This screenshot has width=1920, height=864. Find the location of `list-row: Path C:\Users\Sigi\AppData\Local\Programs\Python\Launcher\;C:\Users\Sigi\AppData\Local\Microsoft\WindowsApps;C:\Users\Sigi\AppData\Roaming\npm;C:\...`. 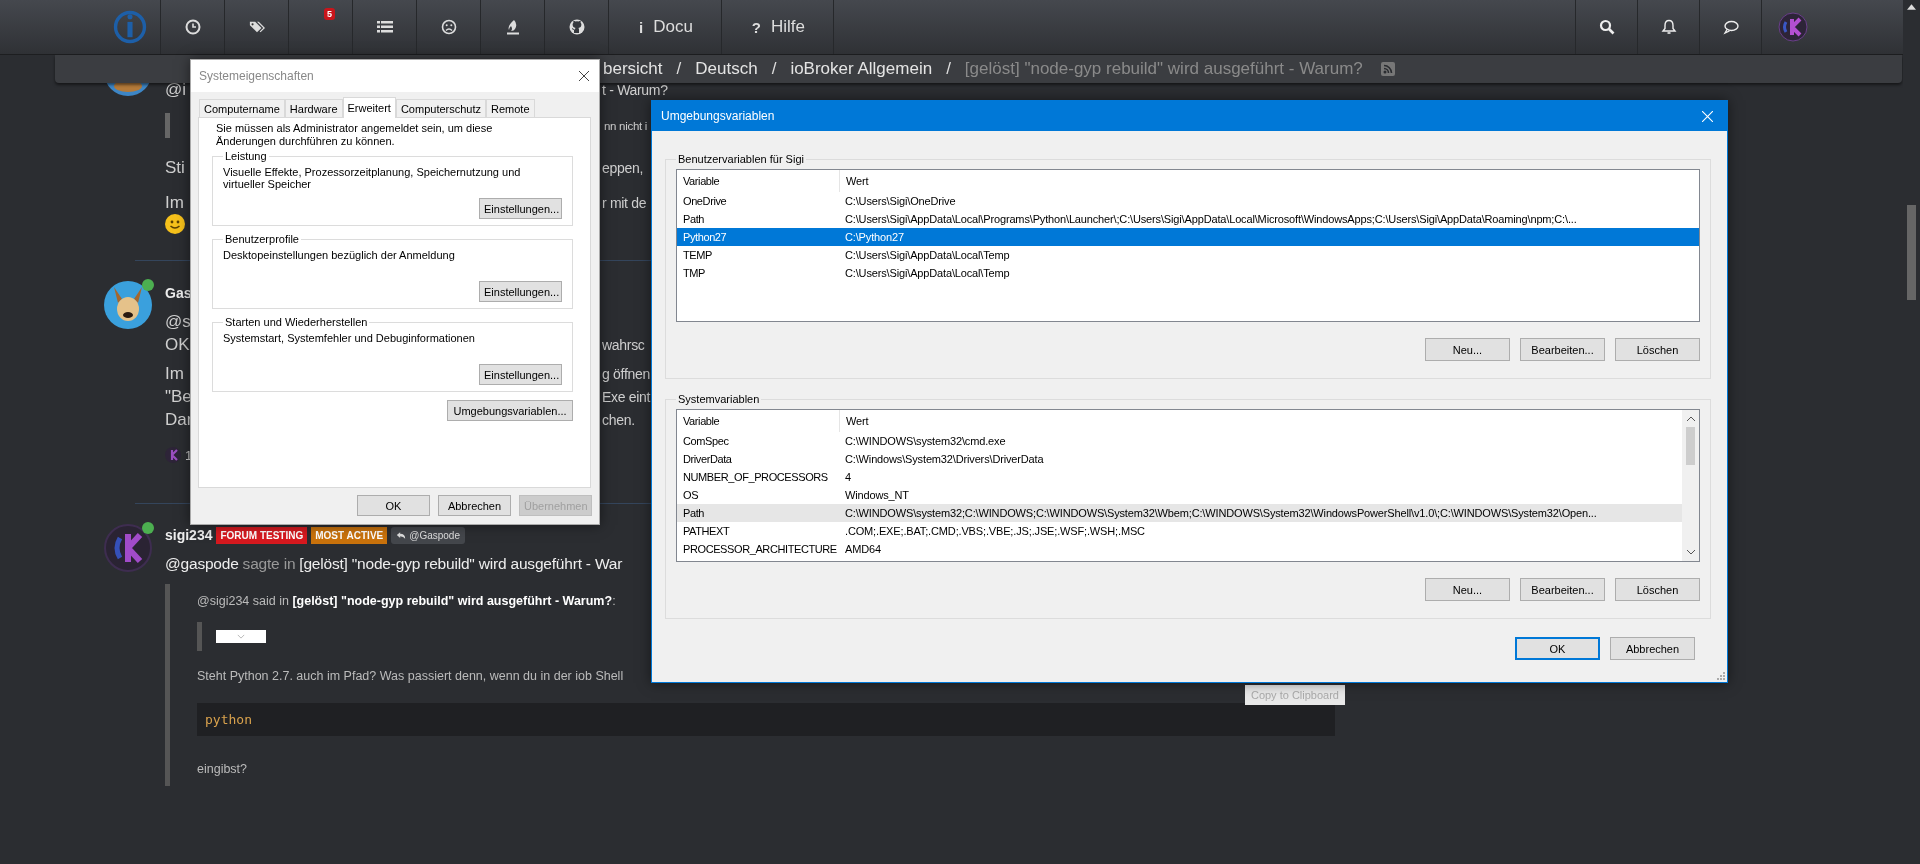

list-row: Path C:\Users\Sigi\AppData\Local\Programs\Python\Launcher\;C:\Users\Sigi\AppData\Local\Microsoft\WindowsApps;C:\Users\Sigi\AppData\Roaming\npm;C:\... is located at coordinates (1188, 219).